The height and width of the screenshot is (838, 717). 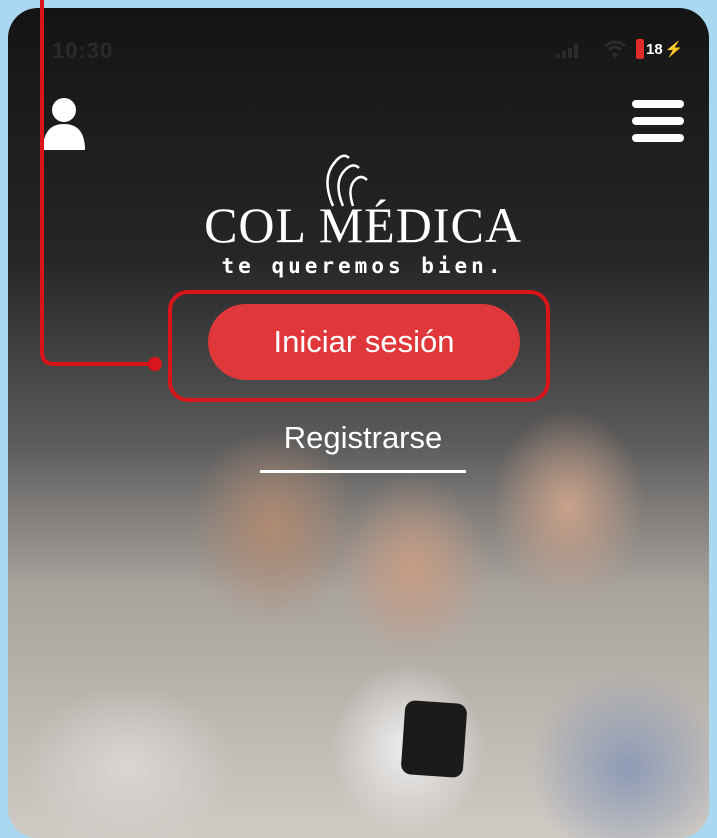 What do you see at coordinates (615, 49) in the screenshot?
I see `wifi-icon` at bounding box center [615, 49].